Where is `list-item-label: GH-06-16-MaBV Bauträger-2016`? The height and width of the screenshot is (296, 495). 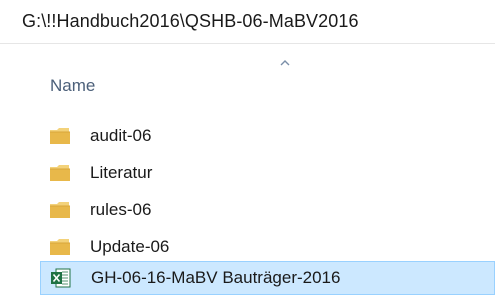 list-item-label: GH-06-16-MaBV Bauträger-2016 is located at coordinates (216, 277).